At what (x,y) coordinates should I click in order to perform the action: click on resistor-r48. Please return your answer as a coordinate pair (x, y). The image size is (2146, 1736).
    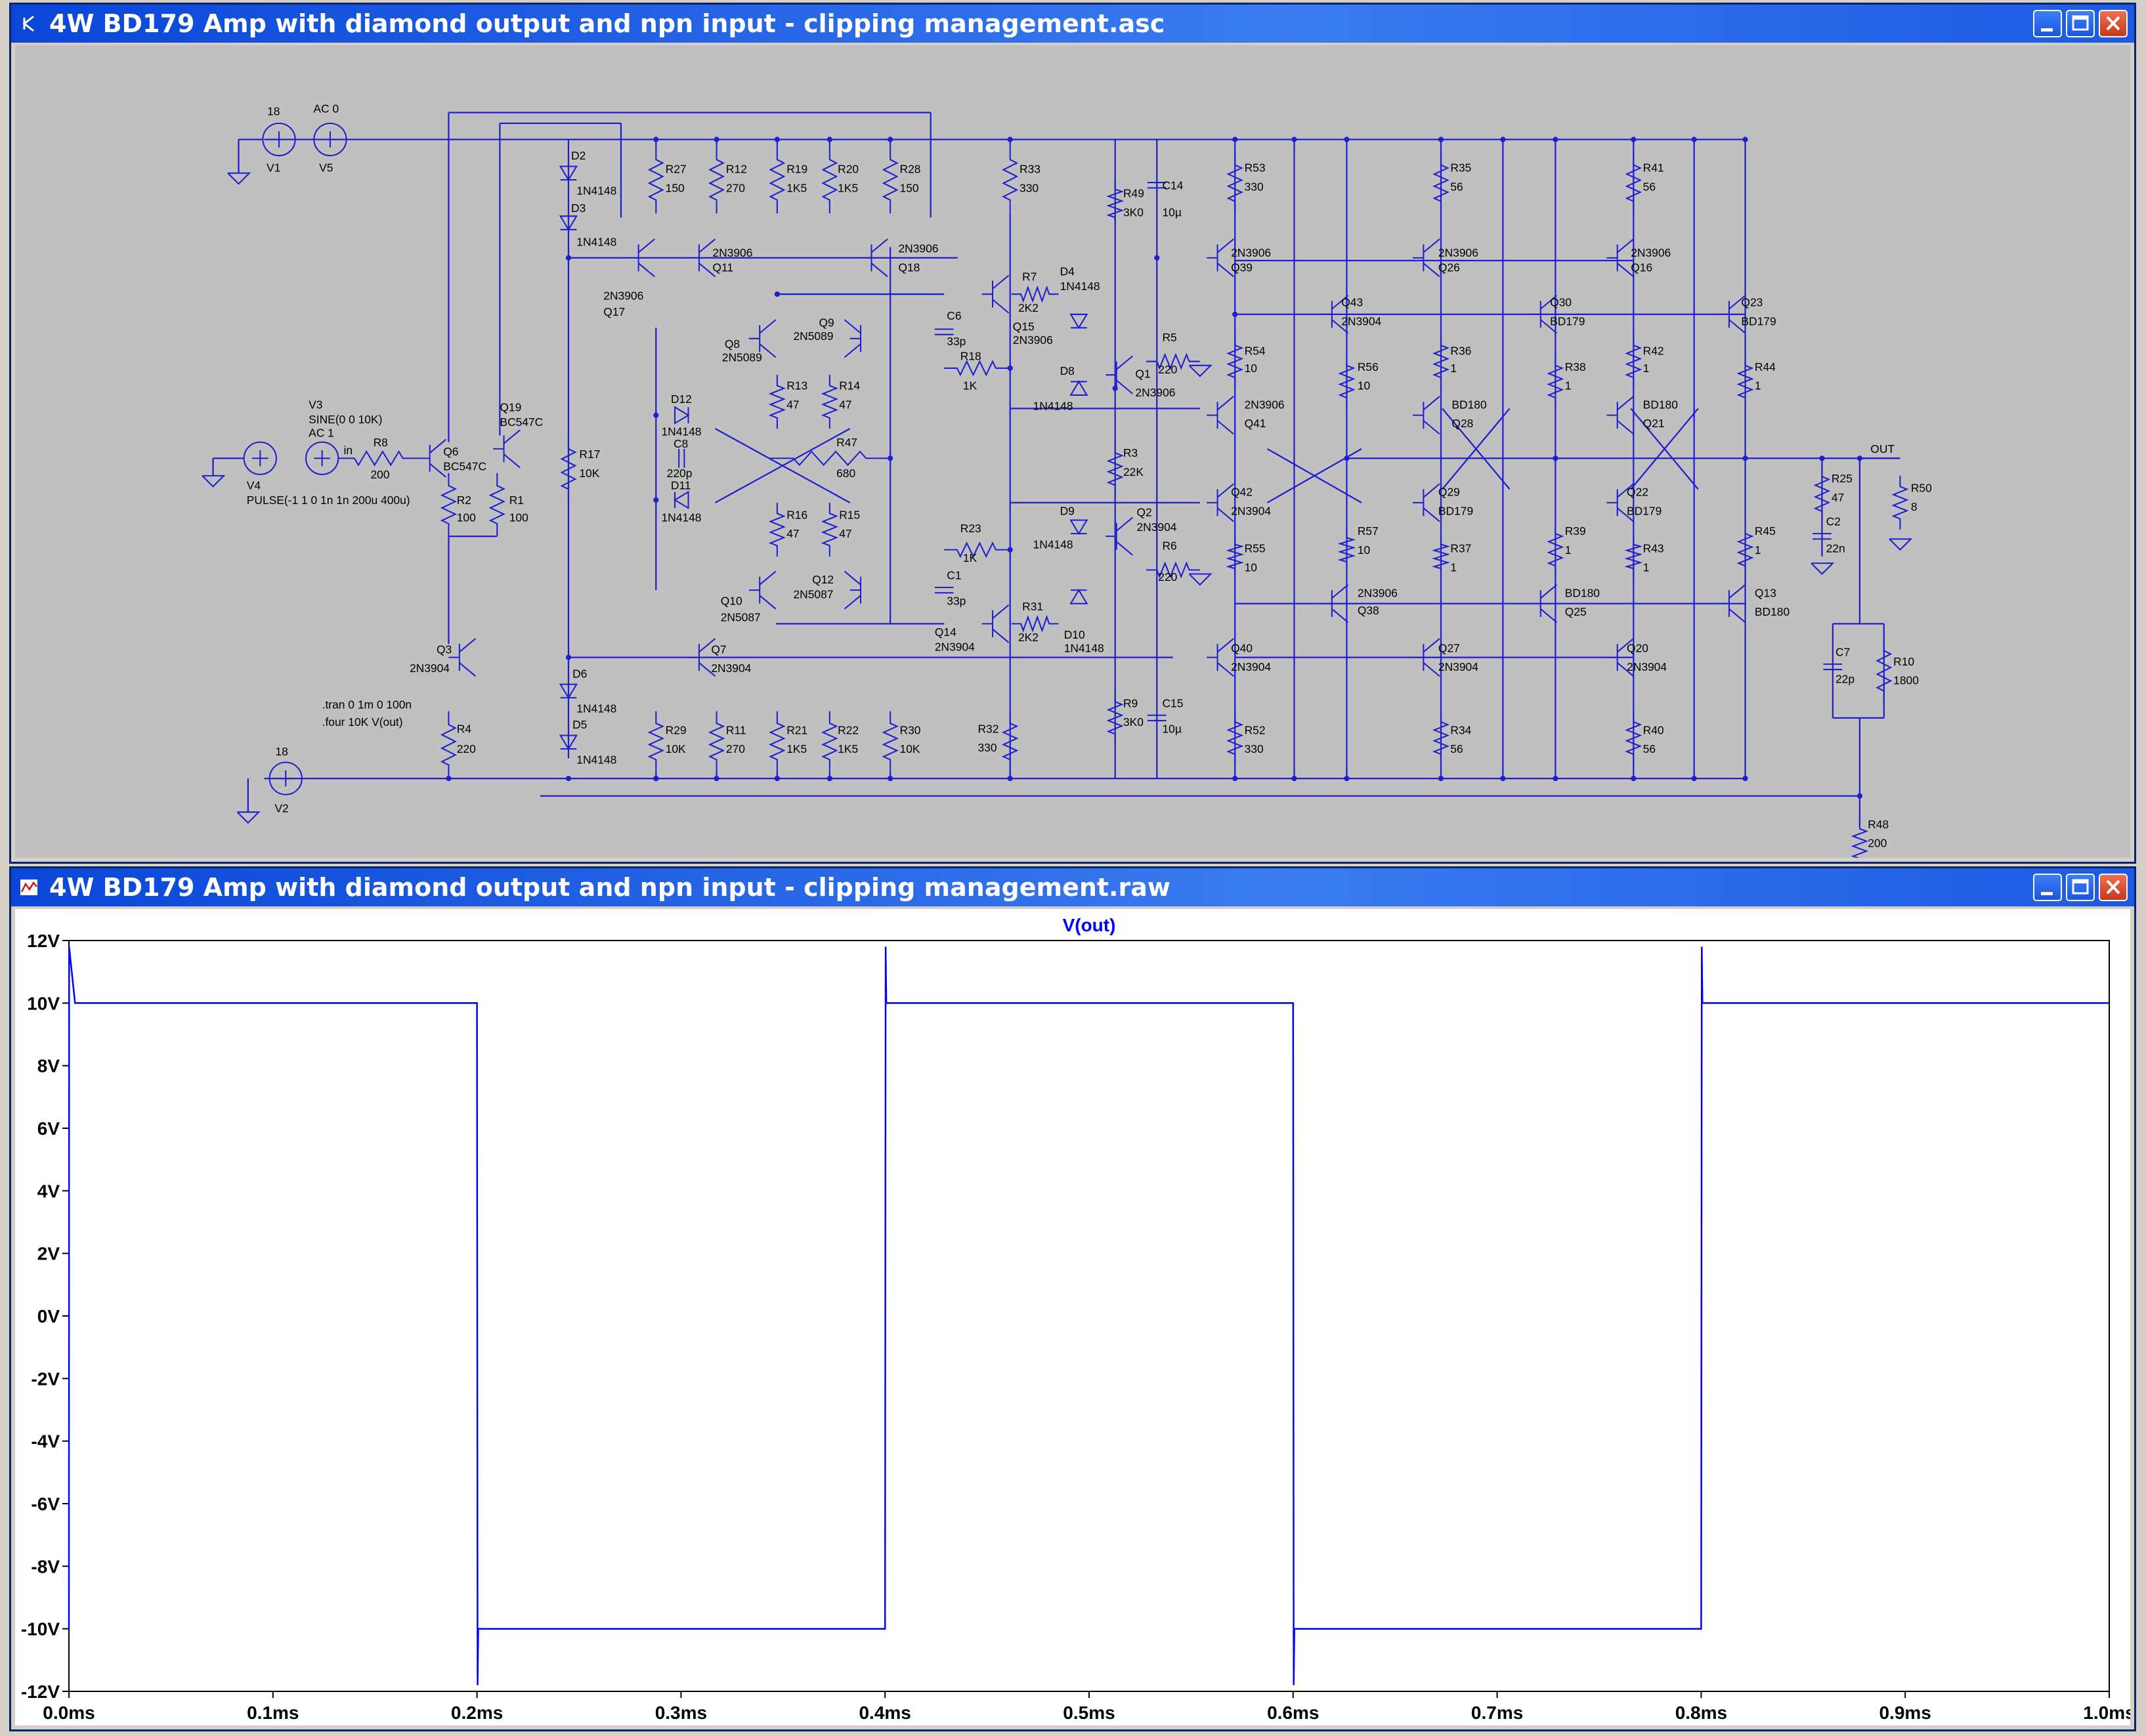
    Looking at the image, I should click on (1860, 838).